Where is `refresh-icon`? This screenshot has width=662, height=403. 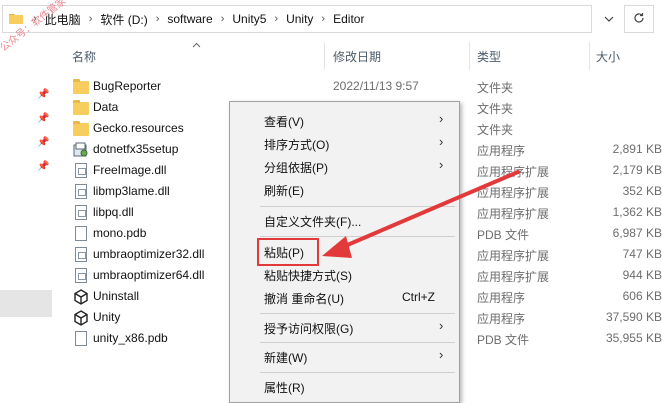 refresh-icon is located at coordinates (639, 19).